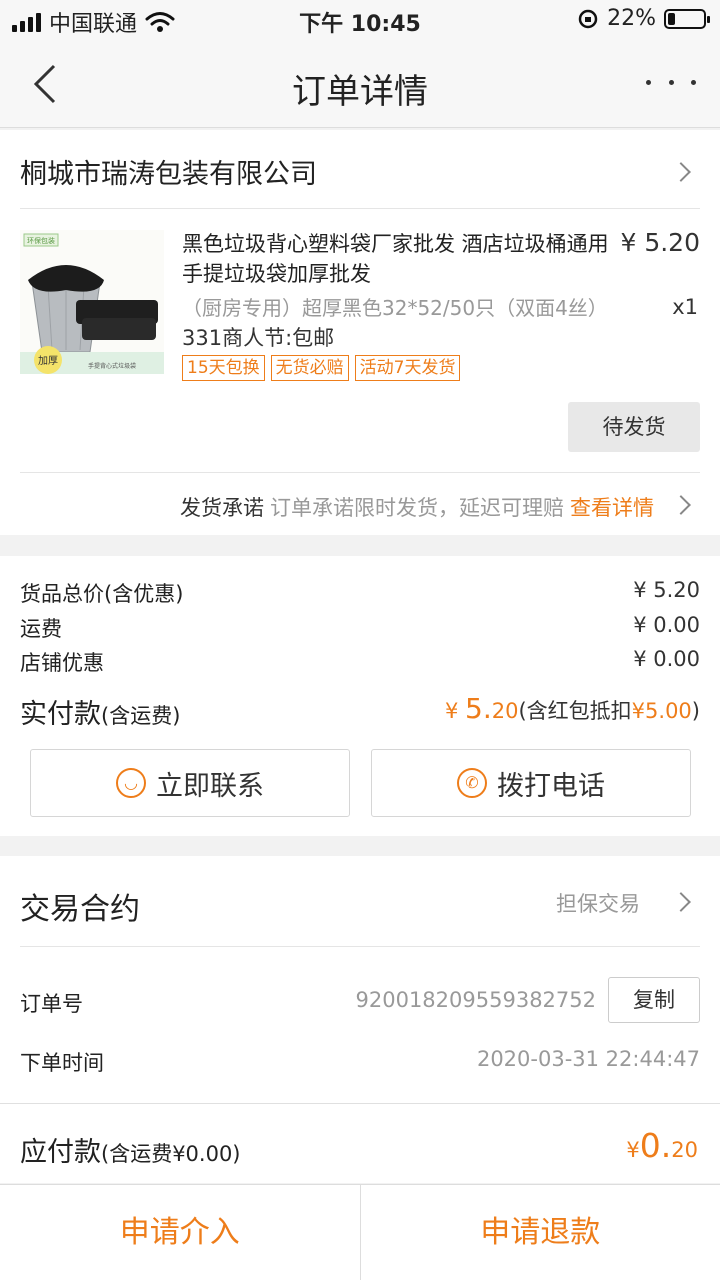 The height and width of the screenshot is (1280, 720). I want to click on back-button, so click(48, 84).